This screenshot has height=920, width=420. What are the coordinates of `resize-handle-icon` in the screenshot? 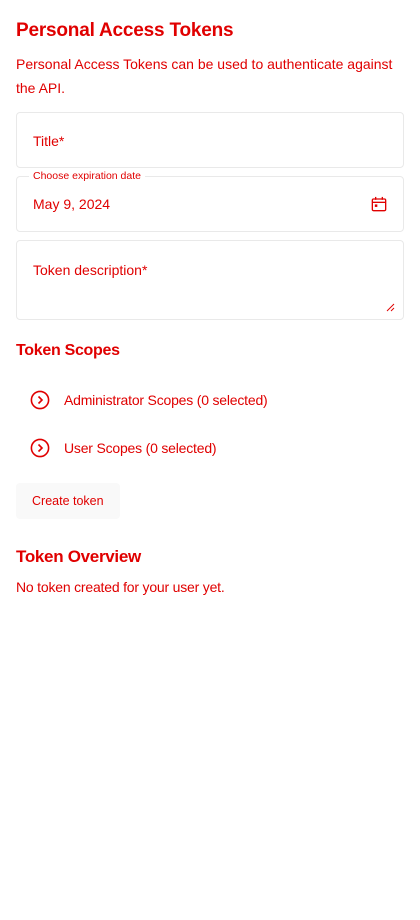 It's located at (389, 305).